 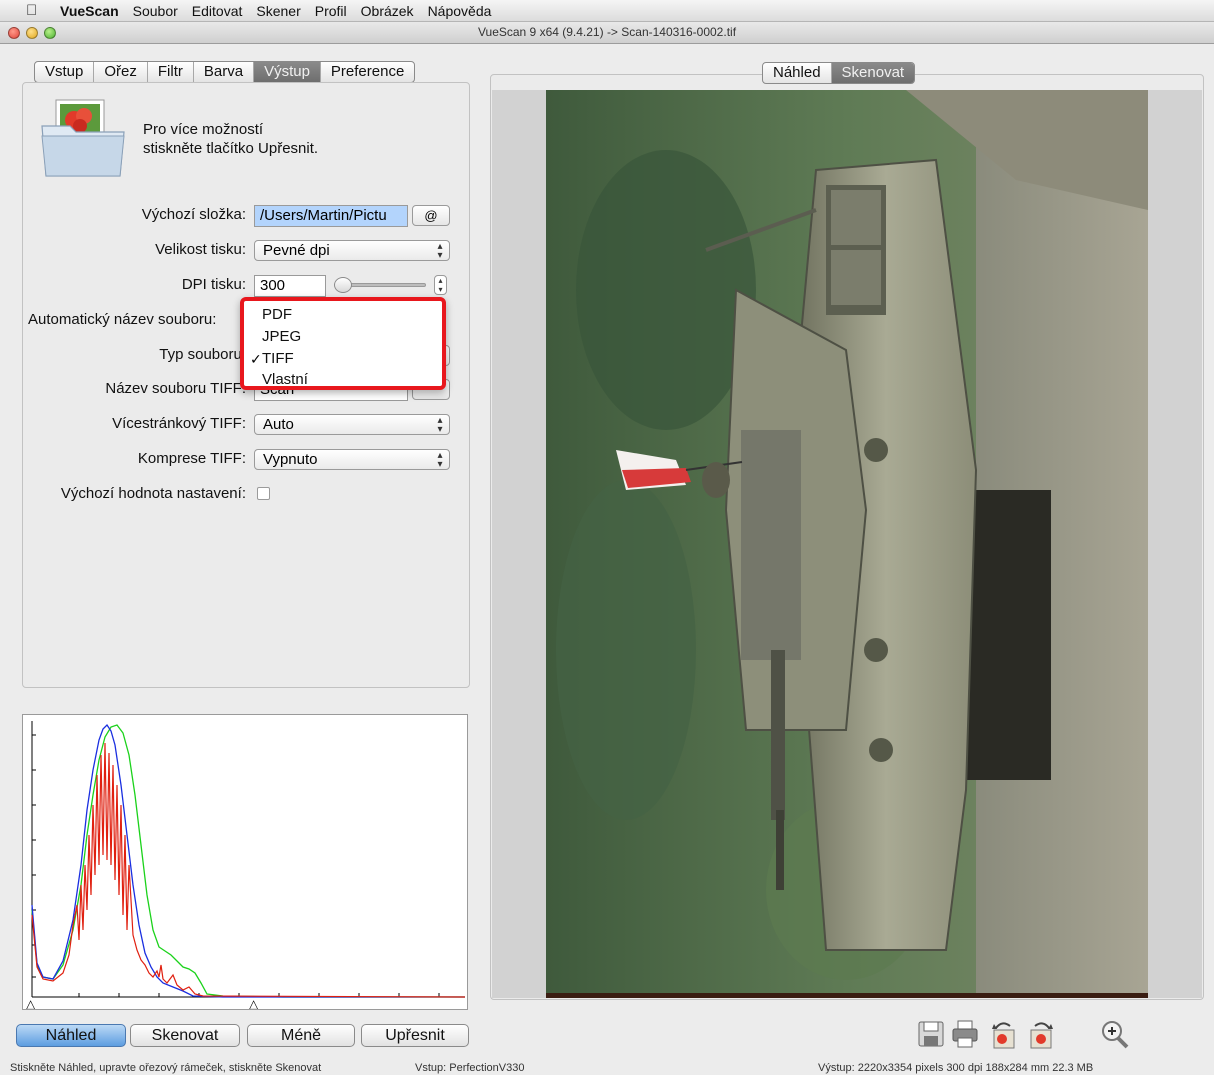 I want to click on status-input: Vstup: PerfectionV330, so click(x=470, y=1068).